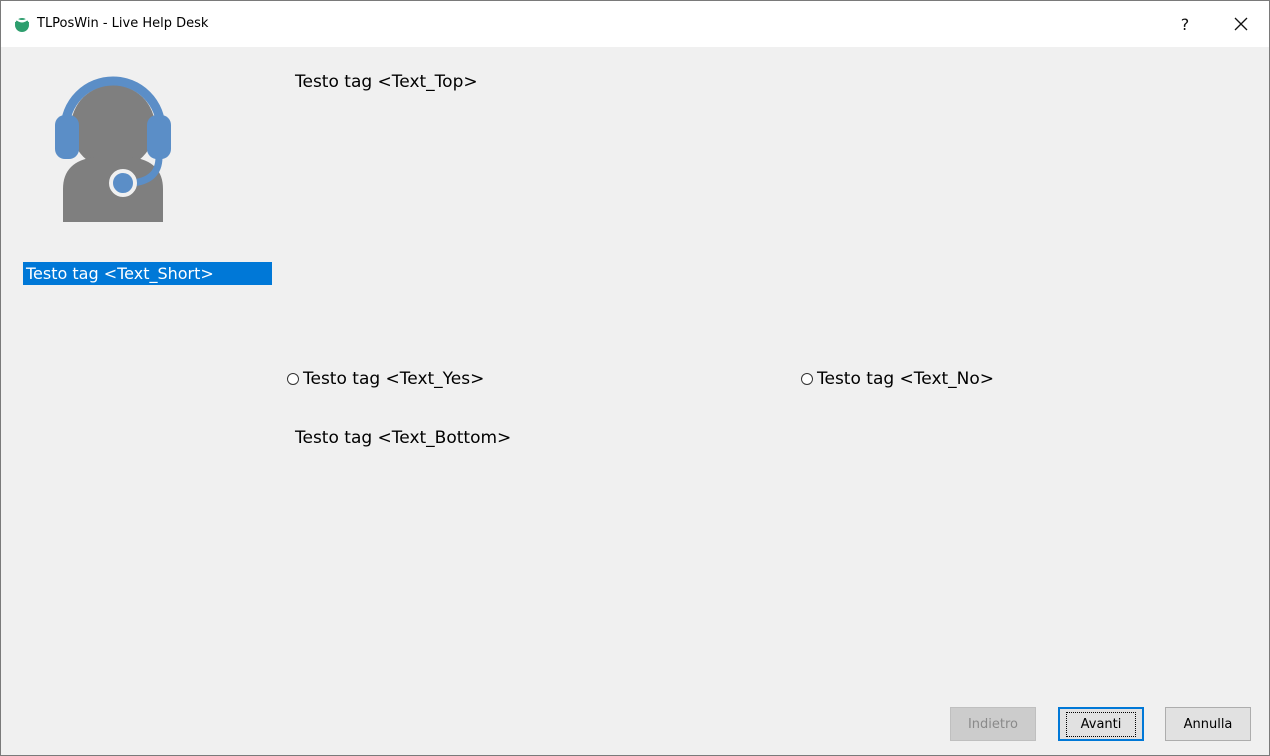 This screenshot has height=756, width=1270. I want to click on radio-no-option: Testo tag <Text_No>, so click(897, 379).